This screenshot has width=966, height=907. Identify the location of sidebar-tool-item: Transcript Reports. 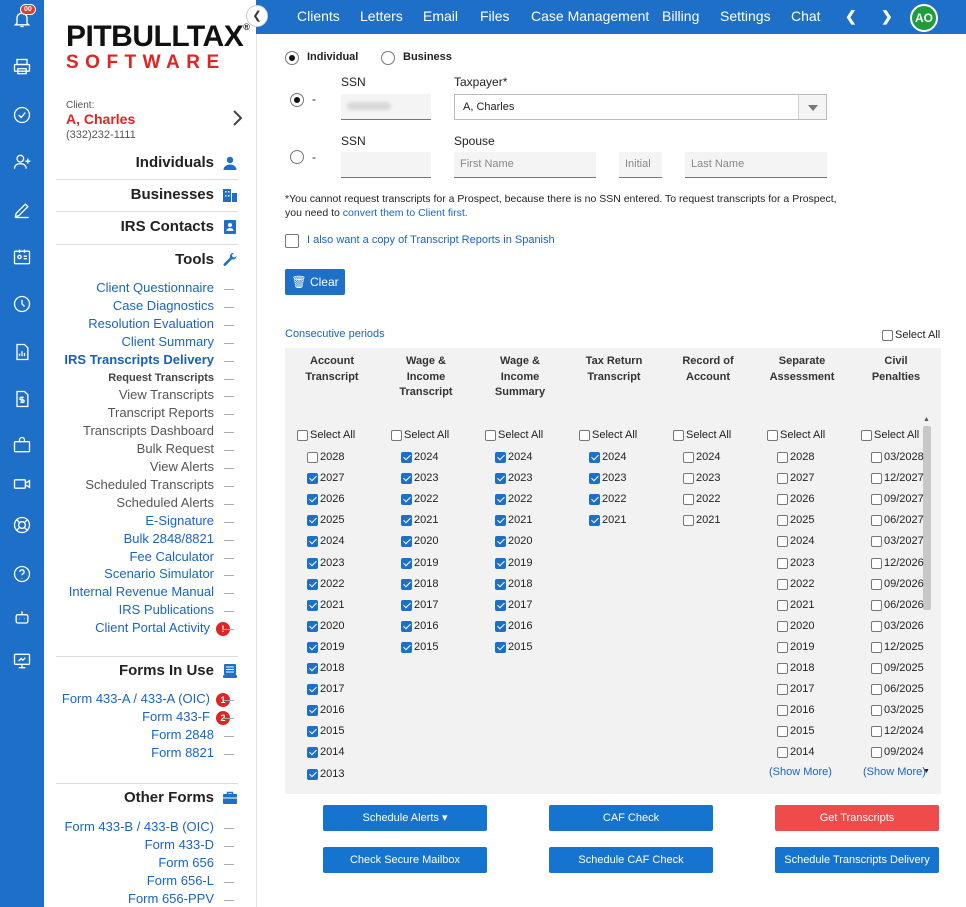
(161, 412).